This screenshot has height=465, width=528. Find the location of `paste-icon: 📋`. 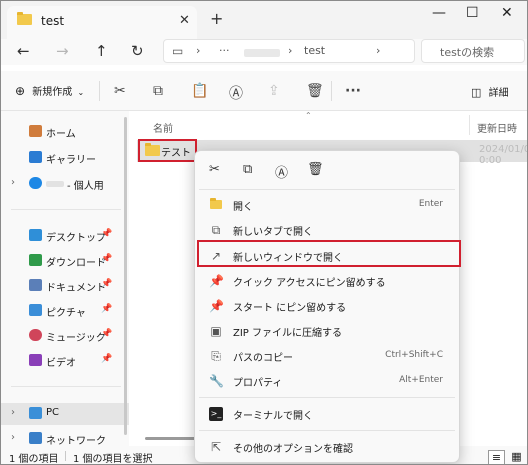

paste-icon: 📋 is located at coordinates (199, 91).